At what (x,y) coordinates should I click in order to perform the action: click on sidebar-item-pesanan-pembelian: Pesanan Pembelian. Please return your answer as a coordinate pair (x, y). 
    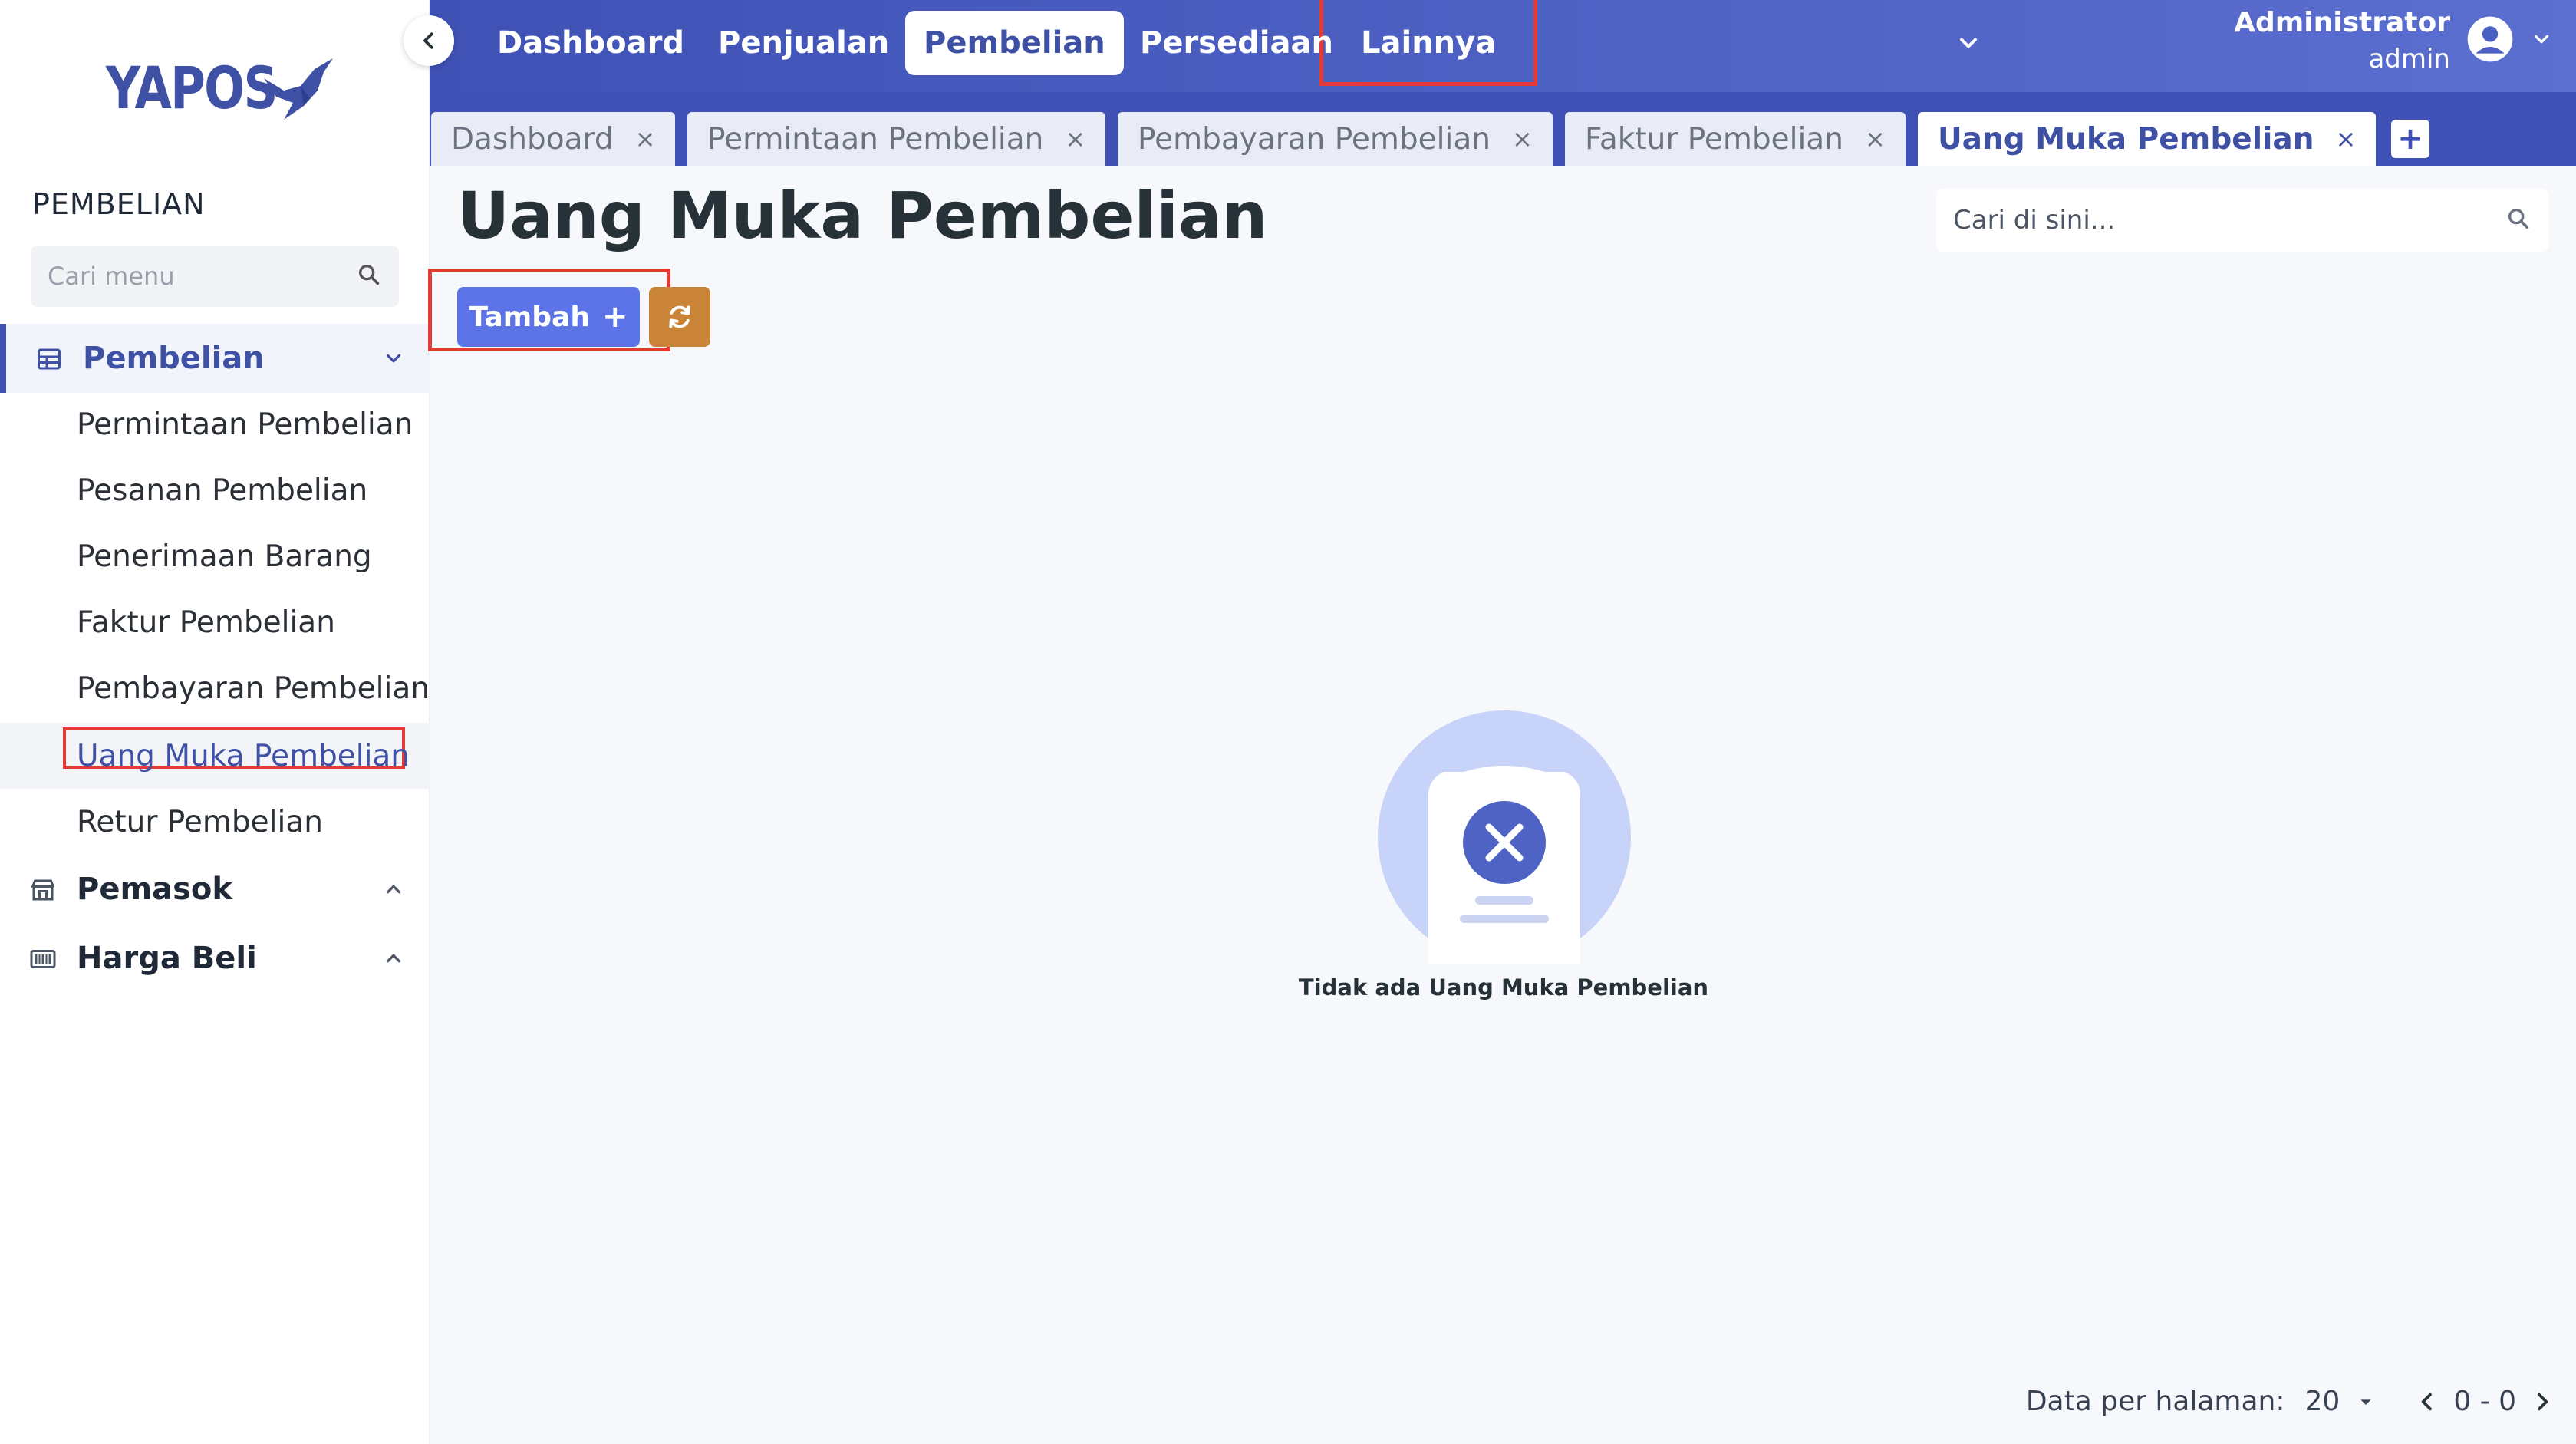
    Looking at the image, I should click on (215, 490).